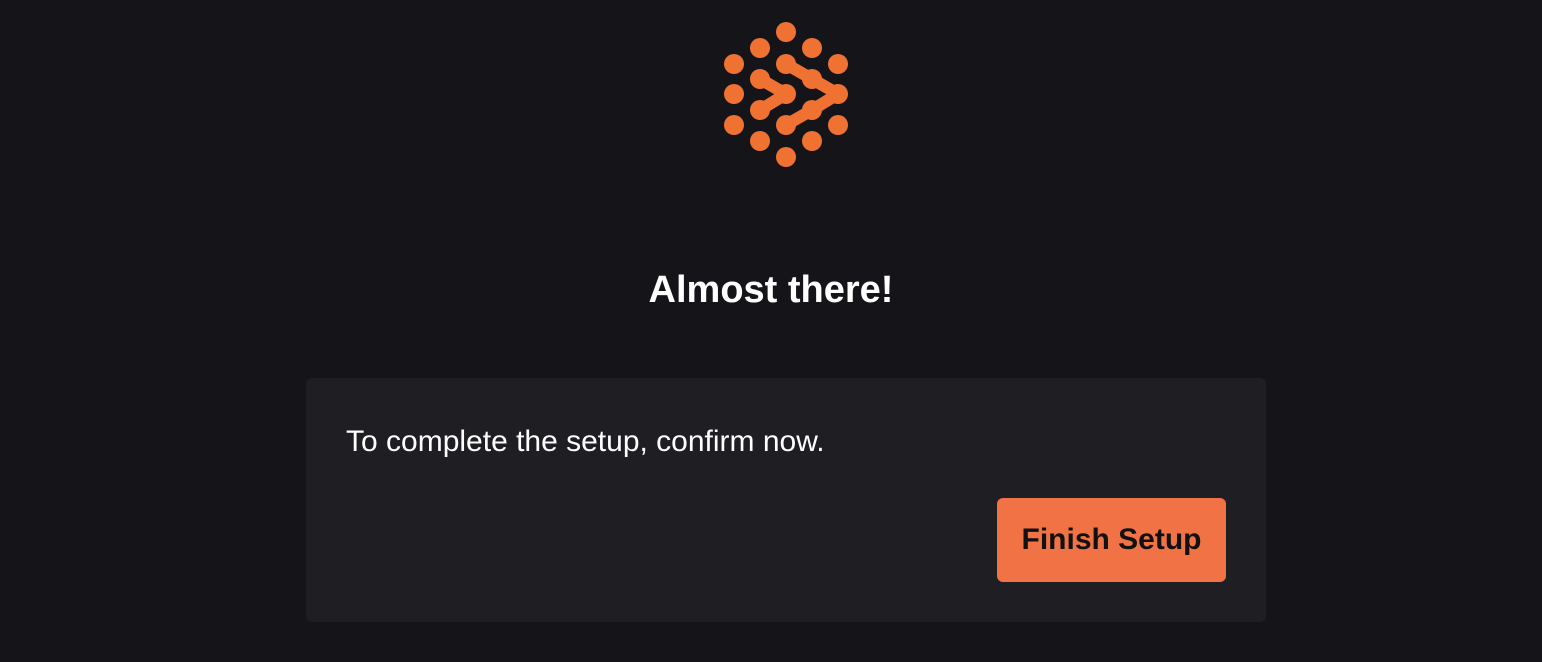  Describe the element at coordinates (1111, 540) in the screenshot. I see `finish-setup-button: Finish Setup` at that location.